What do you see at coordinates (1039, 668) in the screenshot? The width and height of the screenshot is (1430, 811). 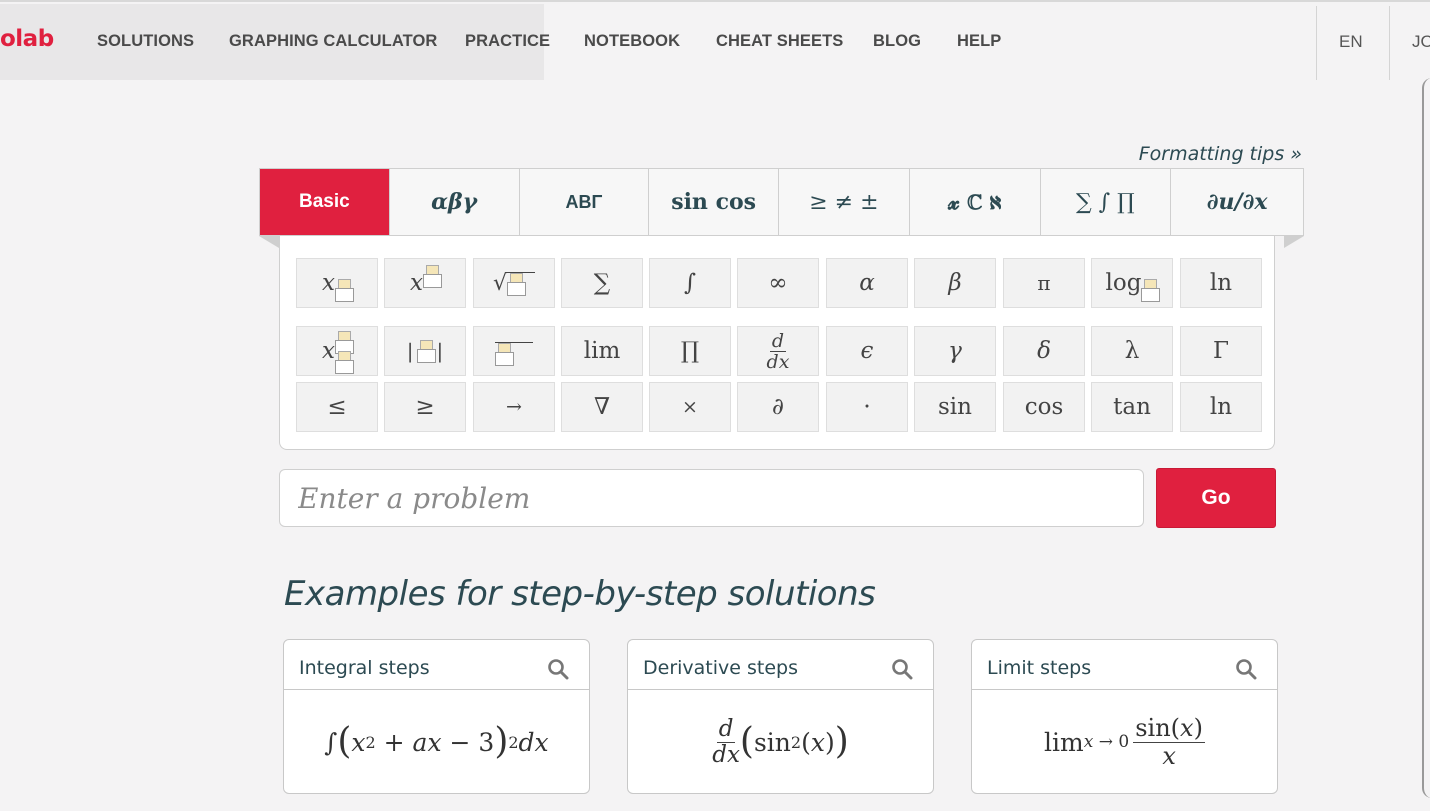 I see `card-title: Limit steps` at bounding box center [1039, 668].